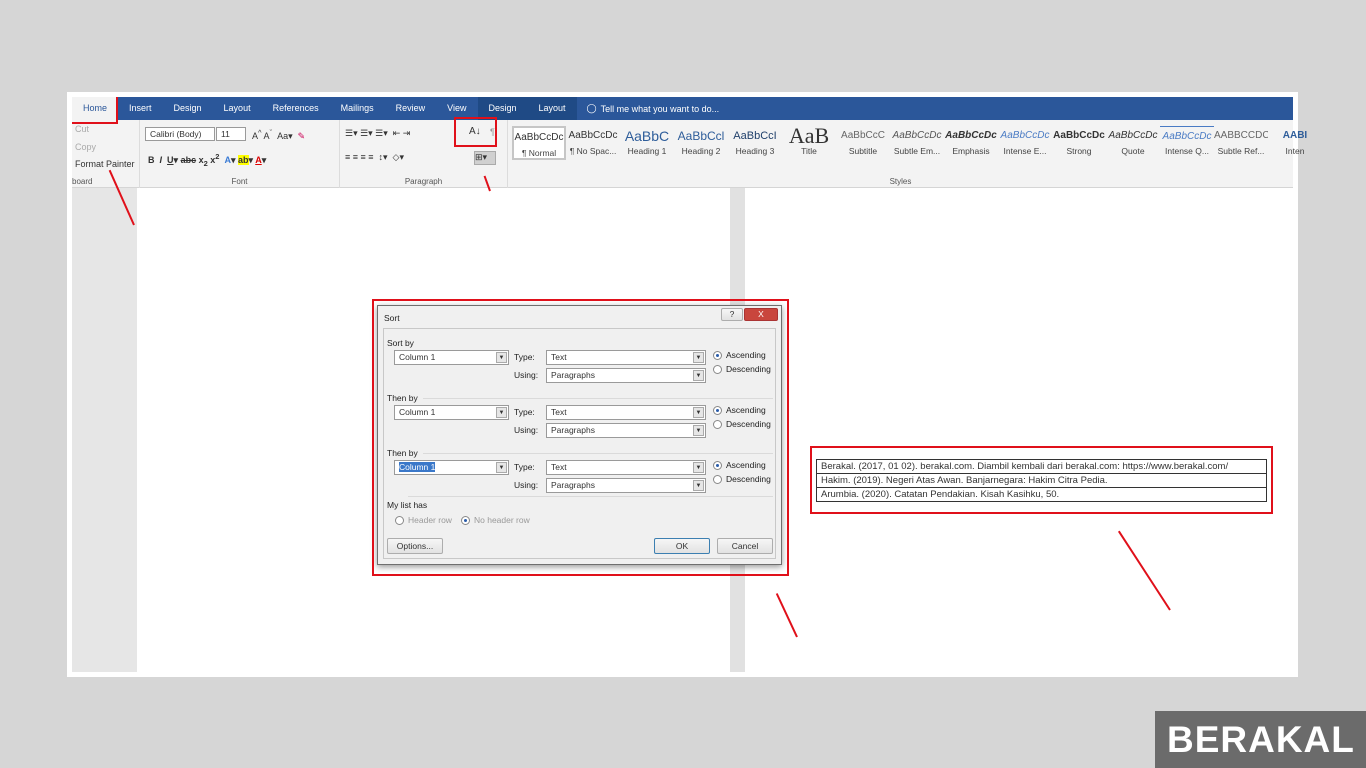 This screenshot has width=1366, height=768. What do you see at coordinates (591, 108) in the screenshot?
I see `lightbulb-icon: ◯` at bounding box center [591, 108].